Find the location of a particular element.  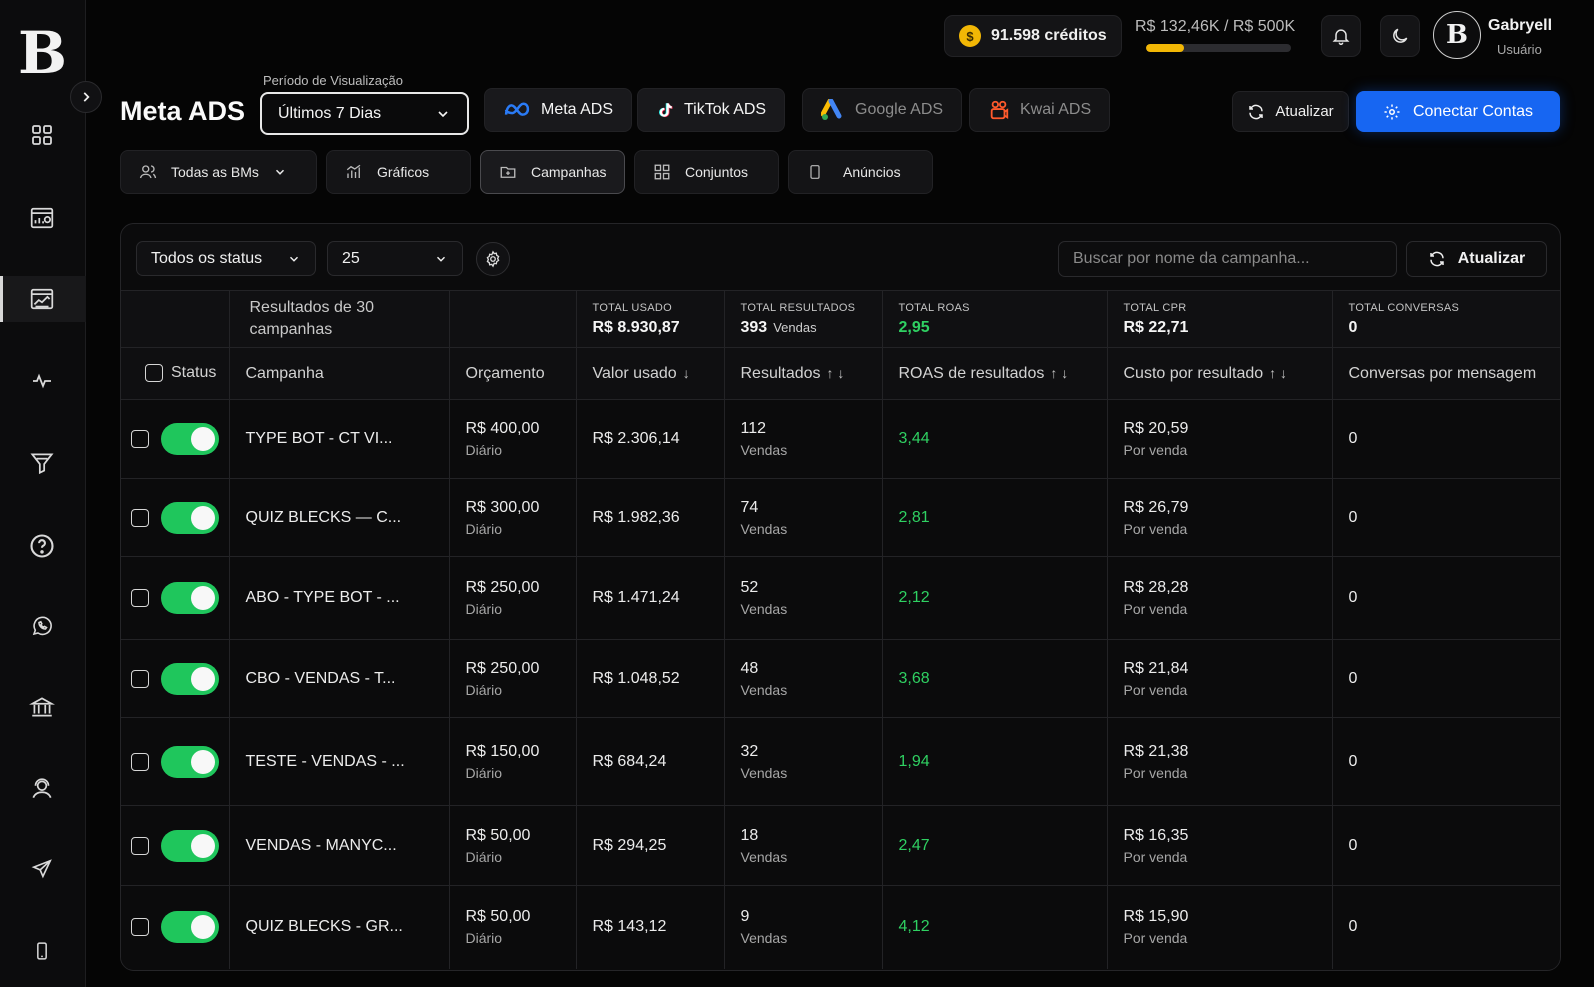

mobile-icon is located at coordinates (42, 951).